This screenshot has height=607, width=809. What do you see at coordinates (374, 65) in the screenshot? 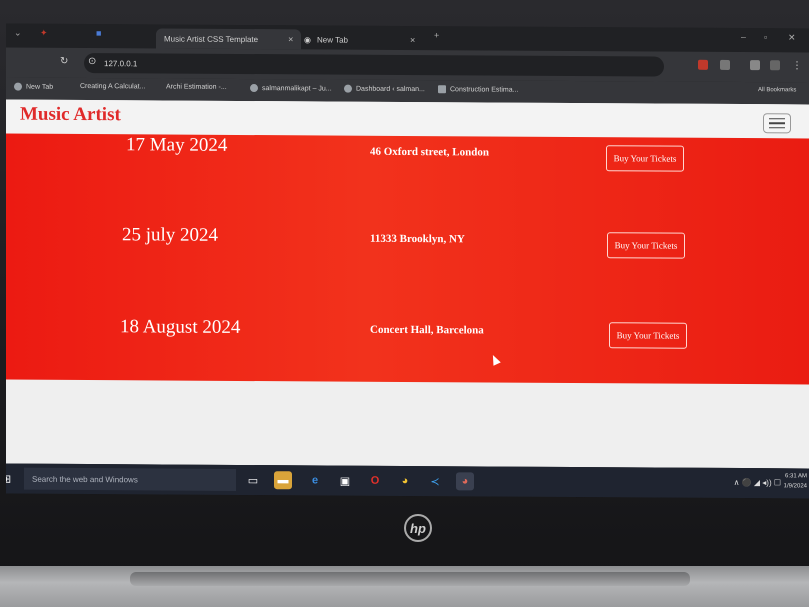
I see `address-bar: 127.0.0.1` at bounding box center [374, 65].